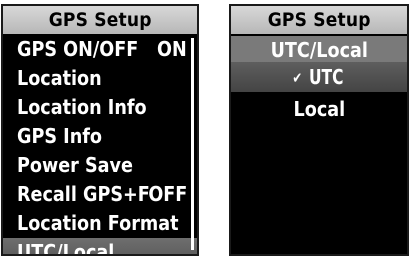 The height and width of the screenshot is (258, 411). I want to click on menu-item-gps-on-off: GPS ON/OFF ON, so click(100, 49).